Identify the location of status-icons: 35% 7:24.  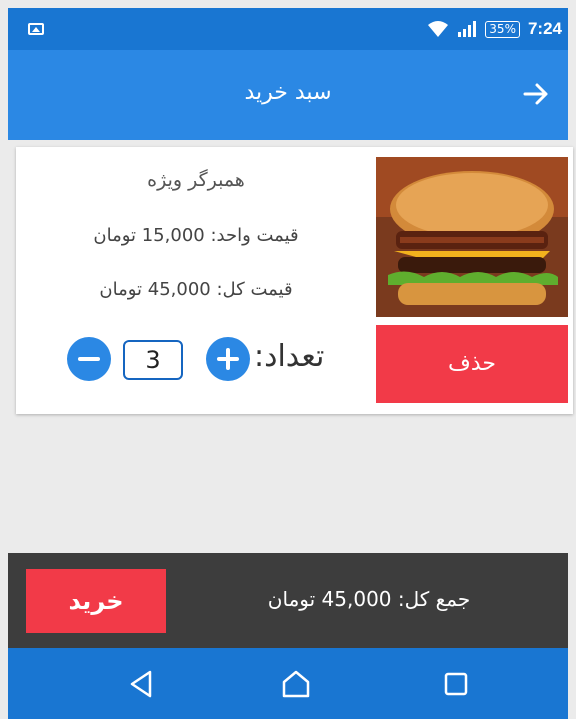
(494, 29).